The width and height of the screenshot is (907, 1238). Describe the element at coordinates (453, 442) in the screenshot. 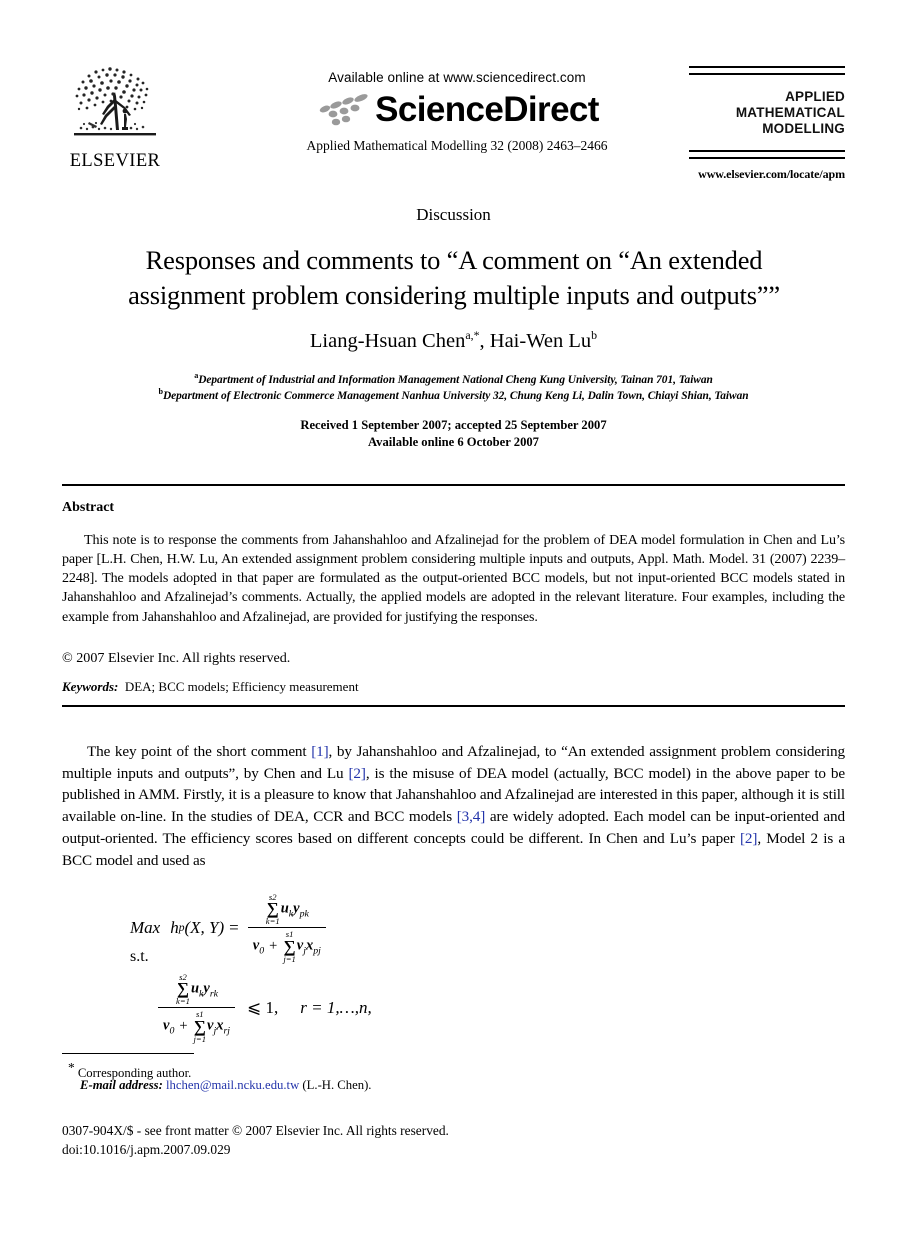

I see `available-online-line: Available online 6 October 2007` at that location.